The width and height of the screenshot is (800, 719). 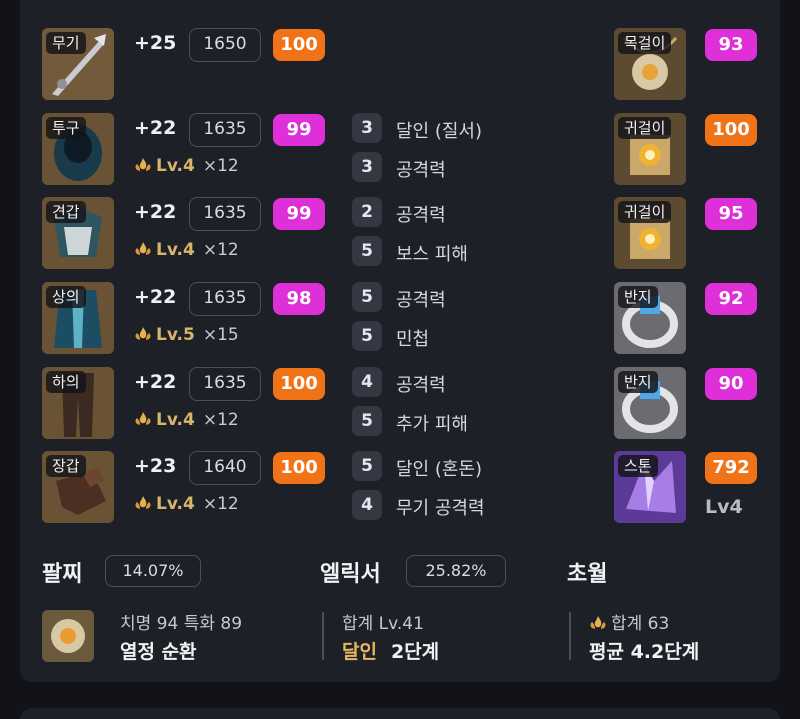 What do you see at coordinates (158, 652) in the screenshot?
I see `bracelet-effects: 열정 순환` at bounding box center [158, 652].